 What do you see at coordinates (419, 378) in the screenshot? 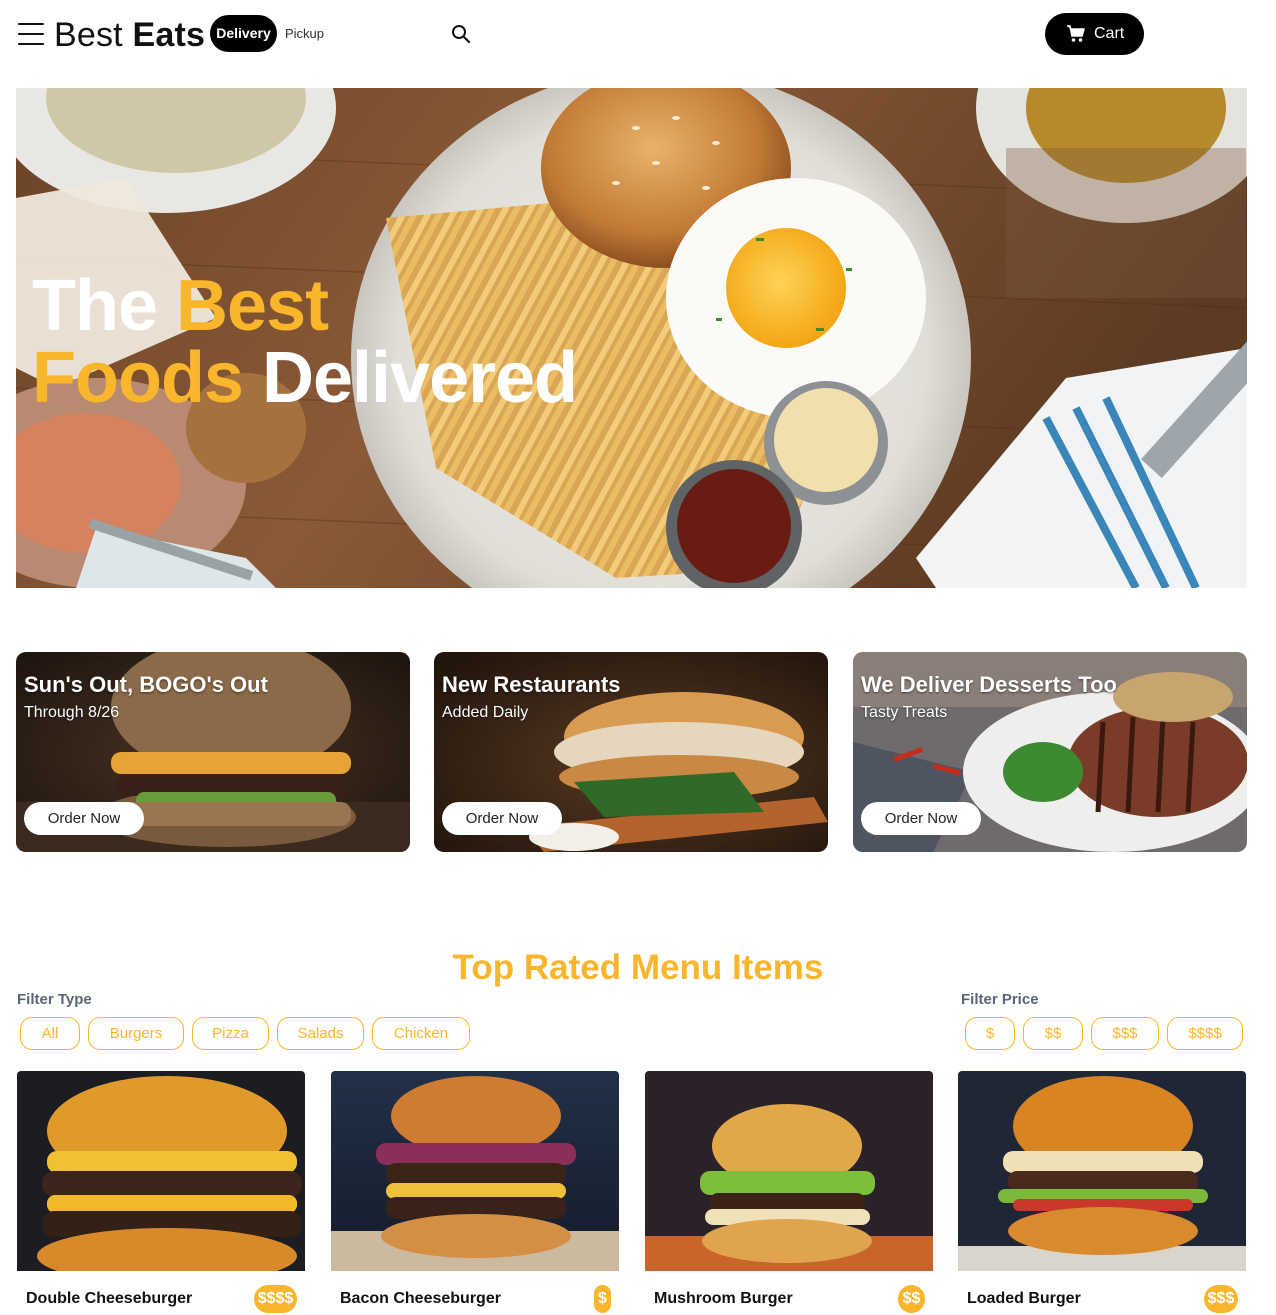
I see `hero-title-white-2: Delivered` at bounding box center [419, 378].